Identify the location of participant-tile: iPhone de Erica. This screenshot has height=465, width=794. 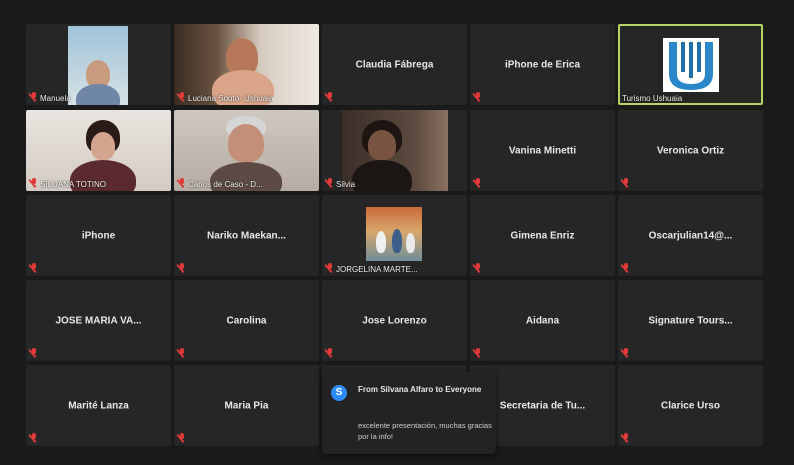
(542, 64).